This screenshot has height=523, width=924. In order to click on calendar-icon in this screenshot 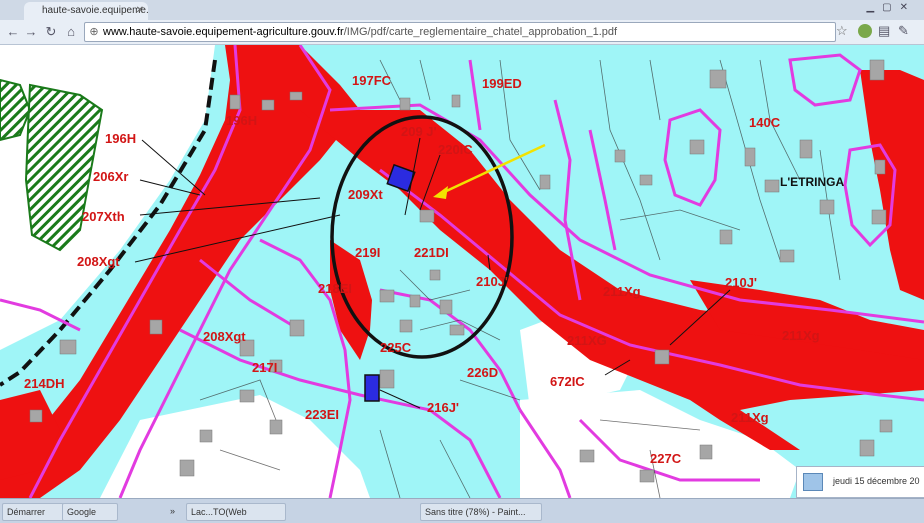, I will do `click(813, 482)`.